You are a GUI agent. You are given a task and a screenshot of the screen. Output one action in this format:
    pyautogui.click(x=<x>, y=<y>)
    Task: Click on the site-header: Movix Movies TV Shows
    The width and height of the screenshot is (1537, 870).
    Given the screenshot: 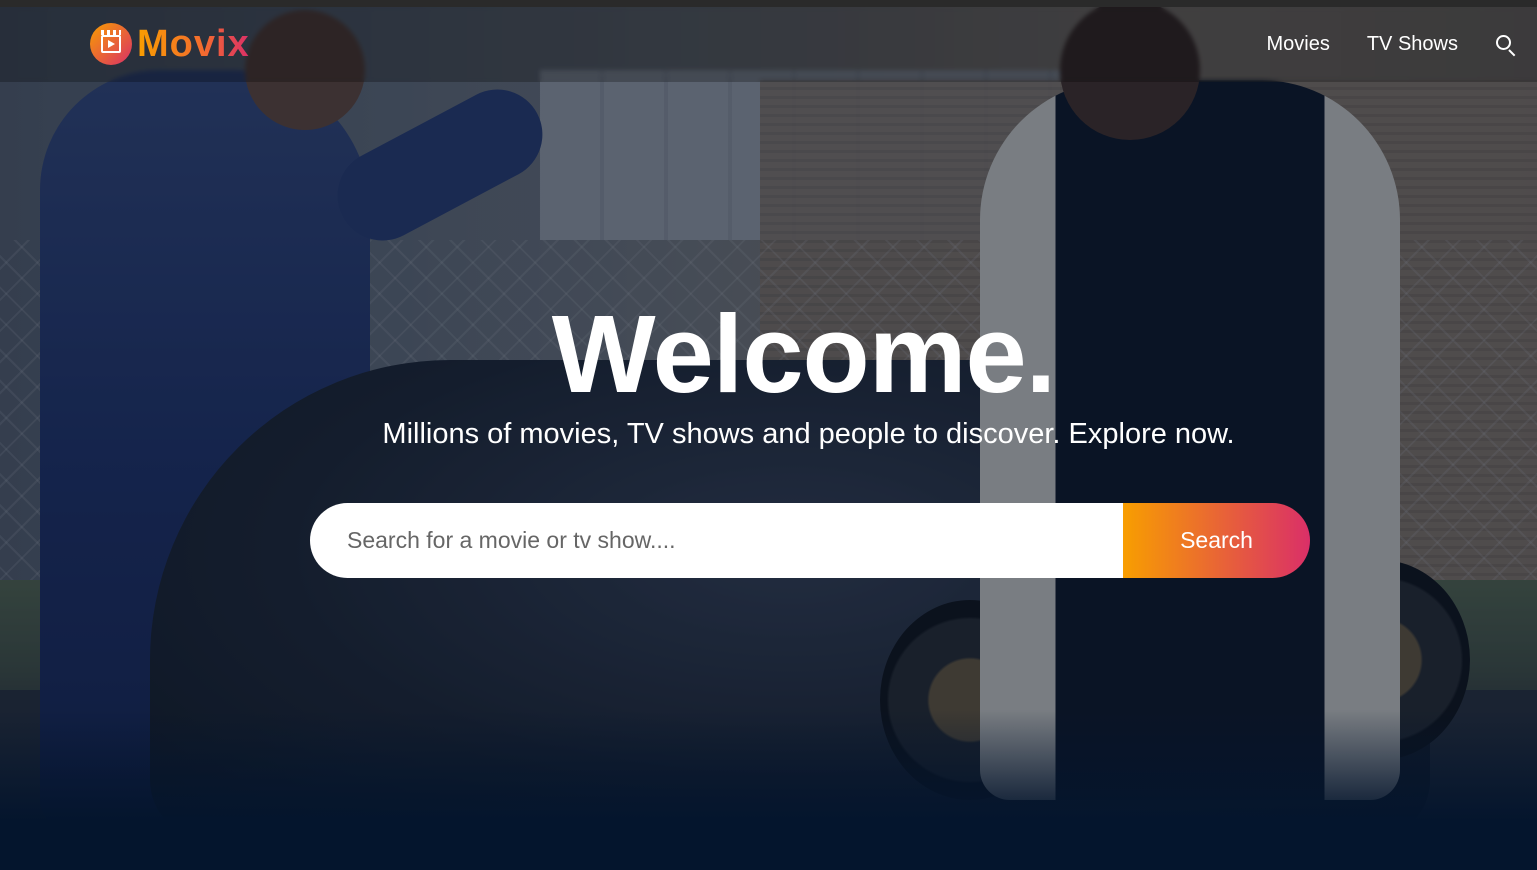 What is the action you would take?
    pyautogui.click(x=768, y=44)
    